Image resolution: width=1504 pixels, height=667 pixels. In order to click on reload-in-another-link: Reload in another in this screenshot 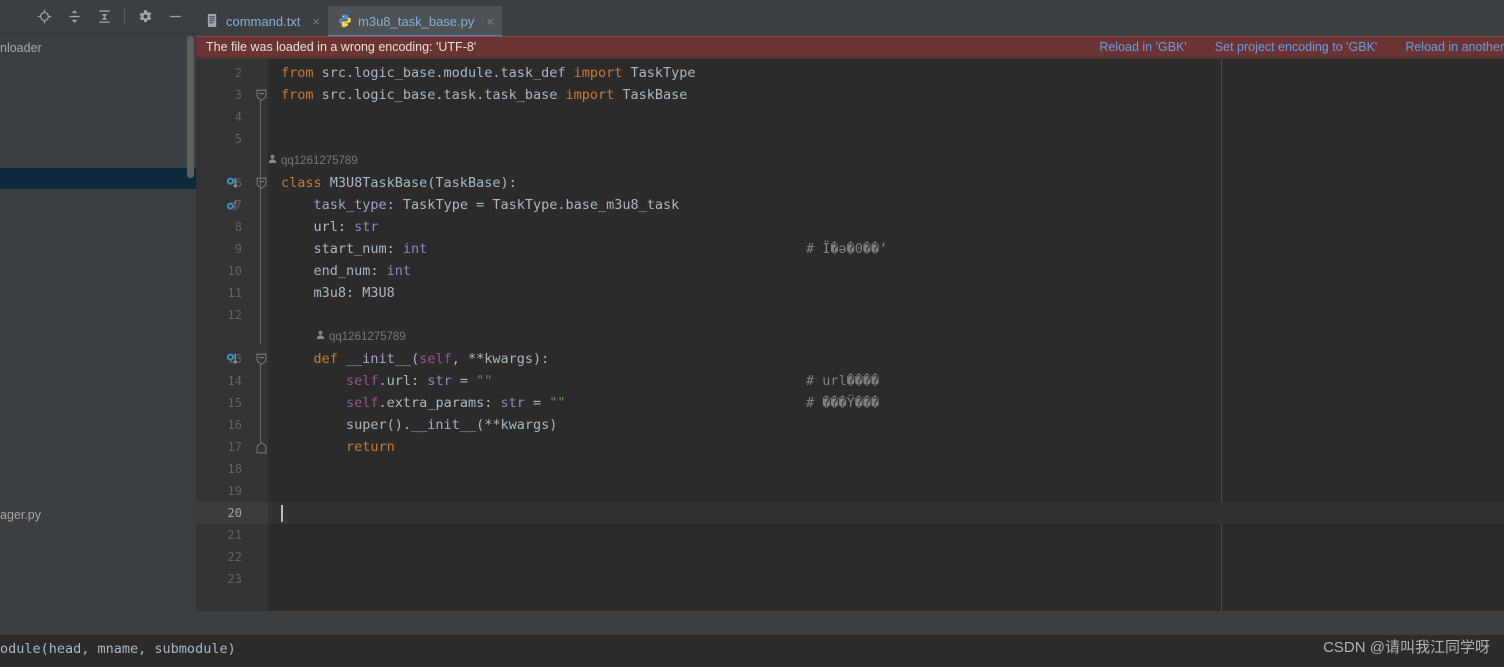, I will do `click(1447, 47)`.